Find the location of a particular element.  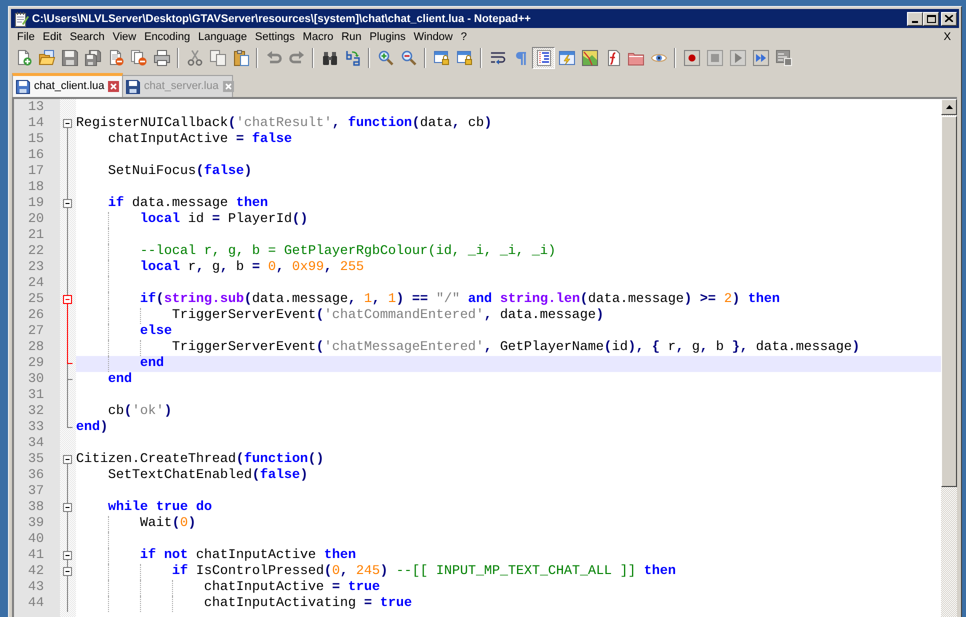

page-minus-icon is located at coordinates (116, 58).